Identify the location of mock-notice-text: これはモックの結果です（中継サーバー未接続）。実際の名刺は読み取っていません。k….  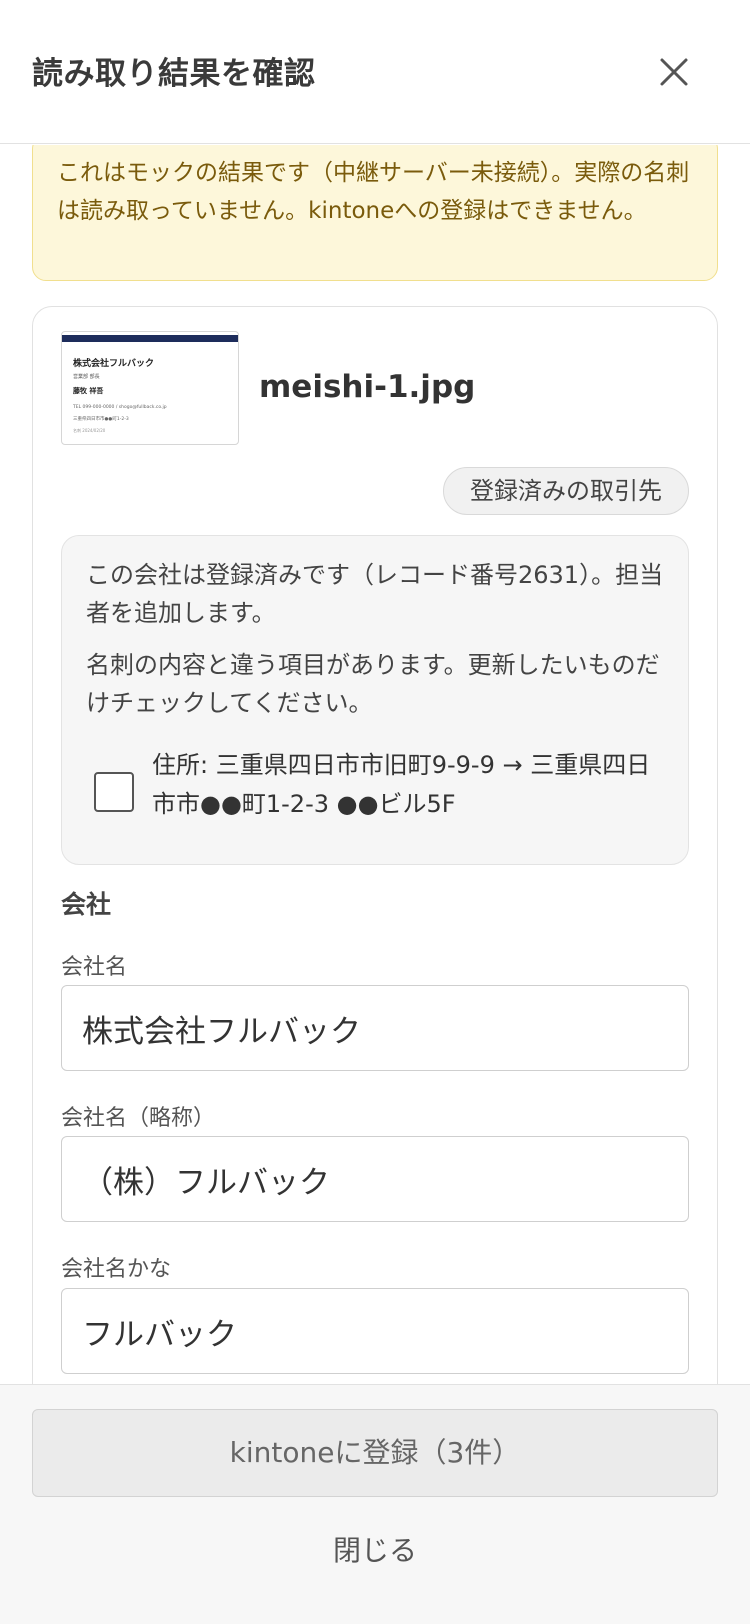
(373, 192).